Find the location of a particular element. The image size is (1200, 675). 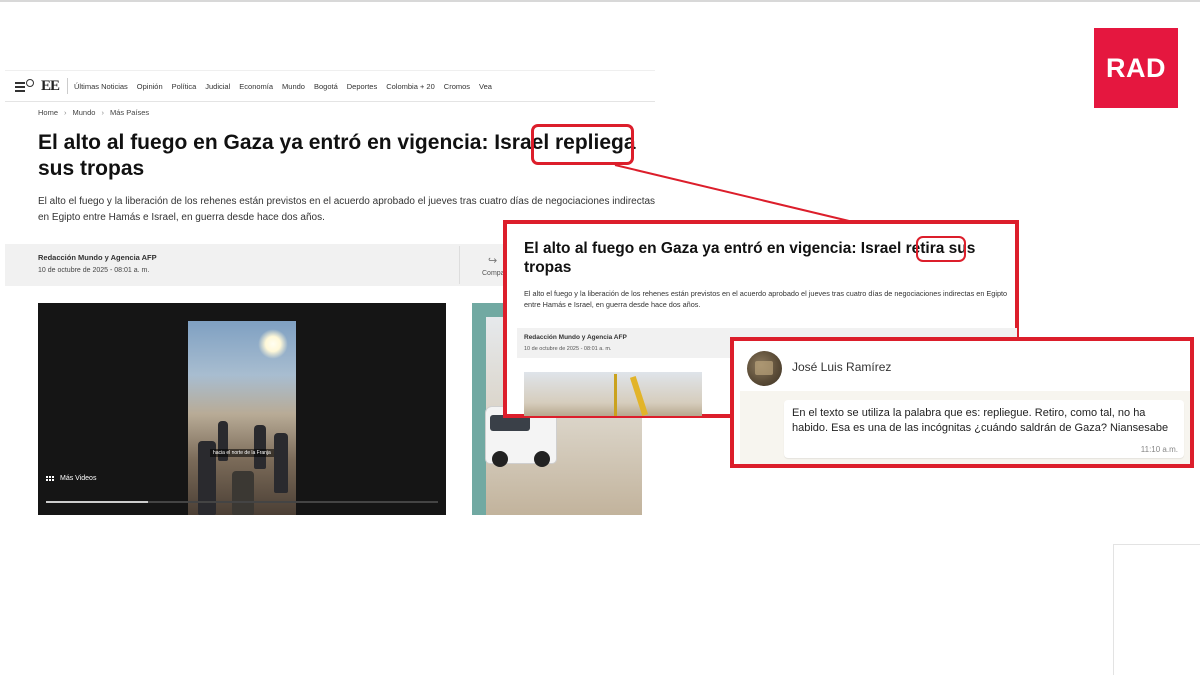

zoom-byline-date: 10 de octubre de 2025 - 08:01 a. m. is located at coordinates (568, 349).